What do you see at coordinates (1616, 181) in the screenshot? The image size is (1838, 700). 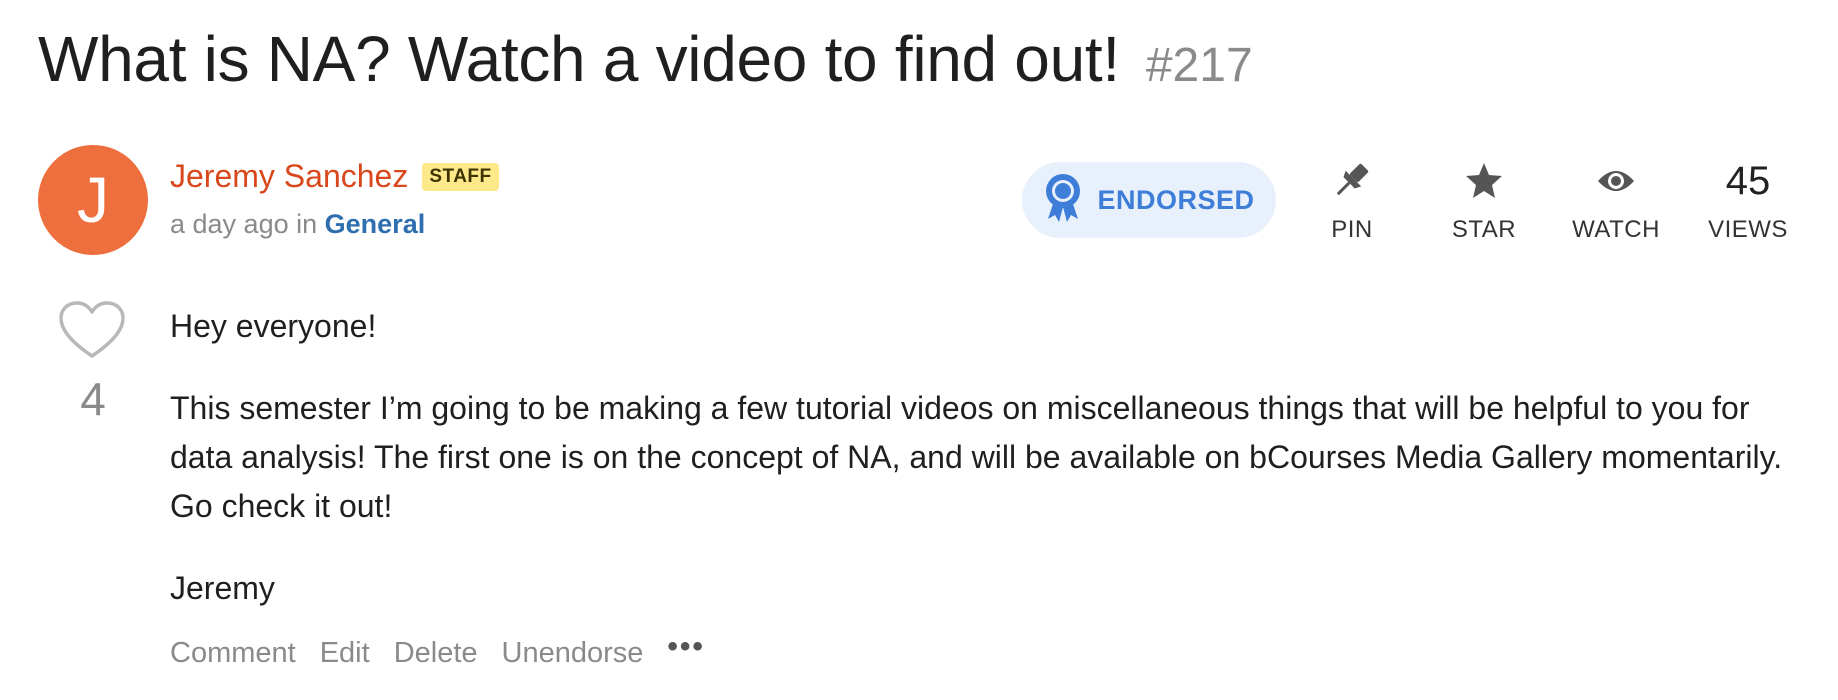 I see `eye-icon` at bounding box center [1616, 181].